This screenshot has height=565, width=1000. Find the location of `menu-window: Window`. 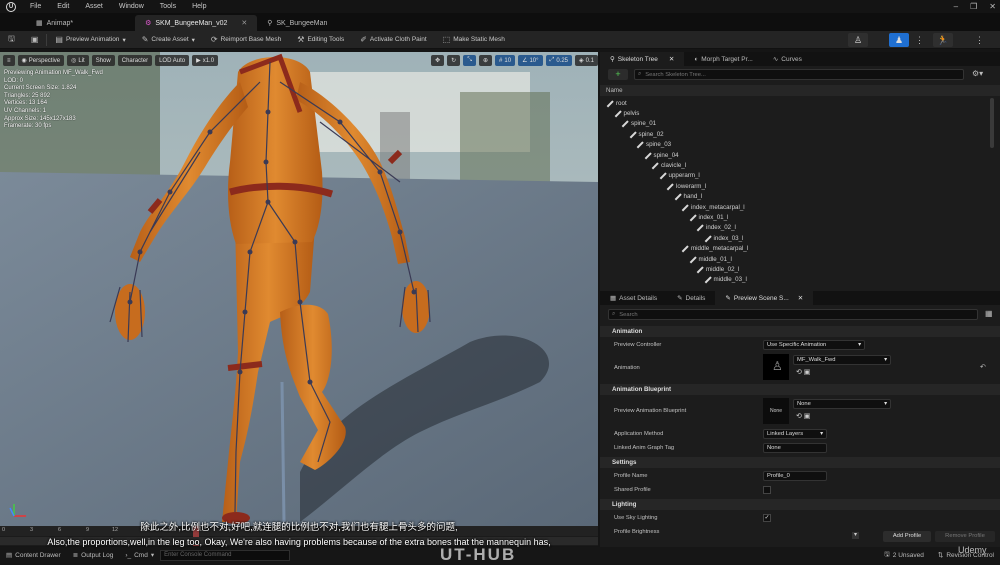

menu-window: Window is located at coordinates (131, 6).